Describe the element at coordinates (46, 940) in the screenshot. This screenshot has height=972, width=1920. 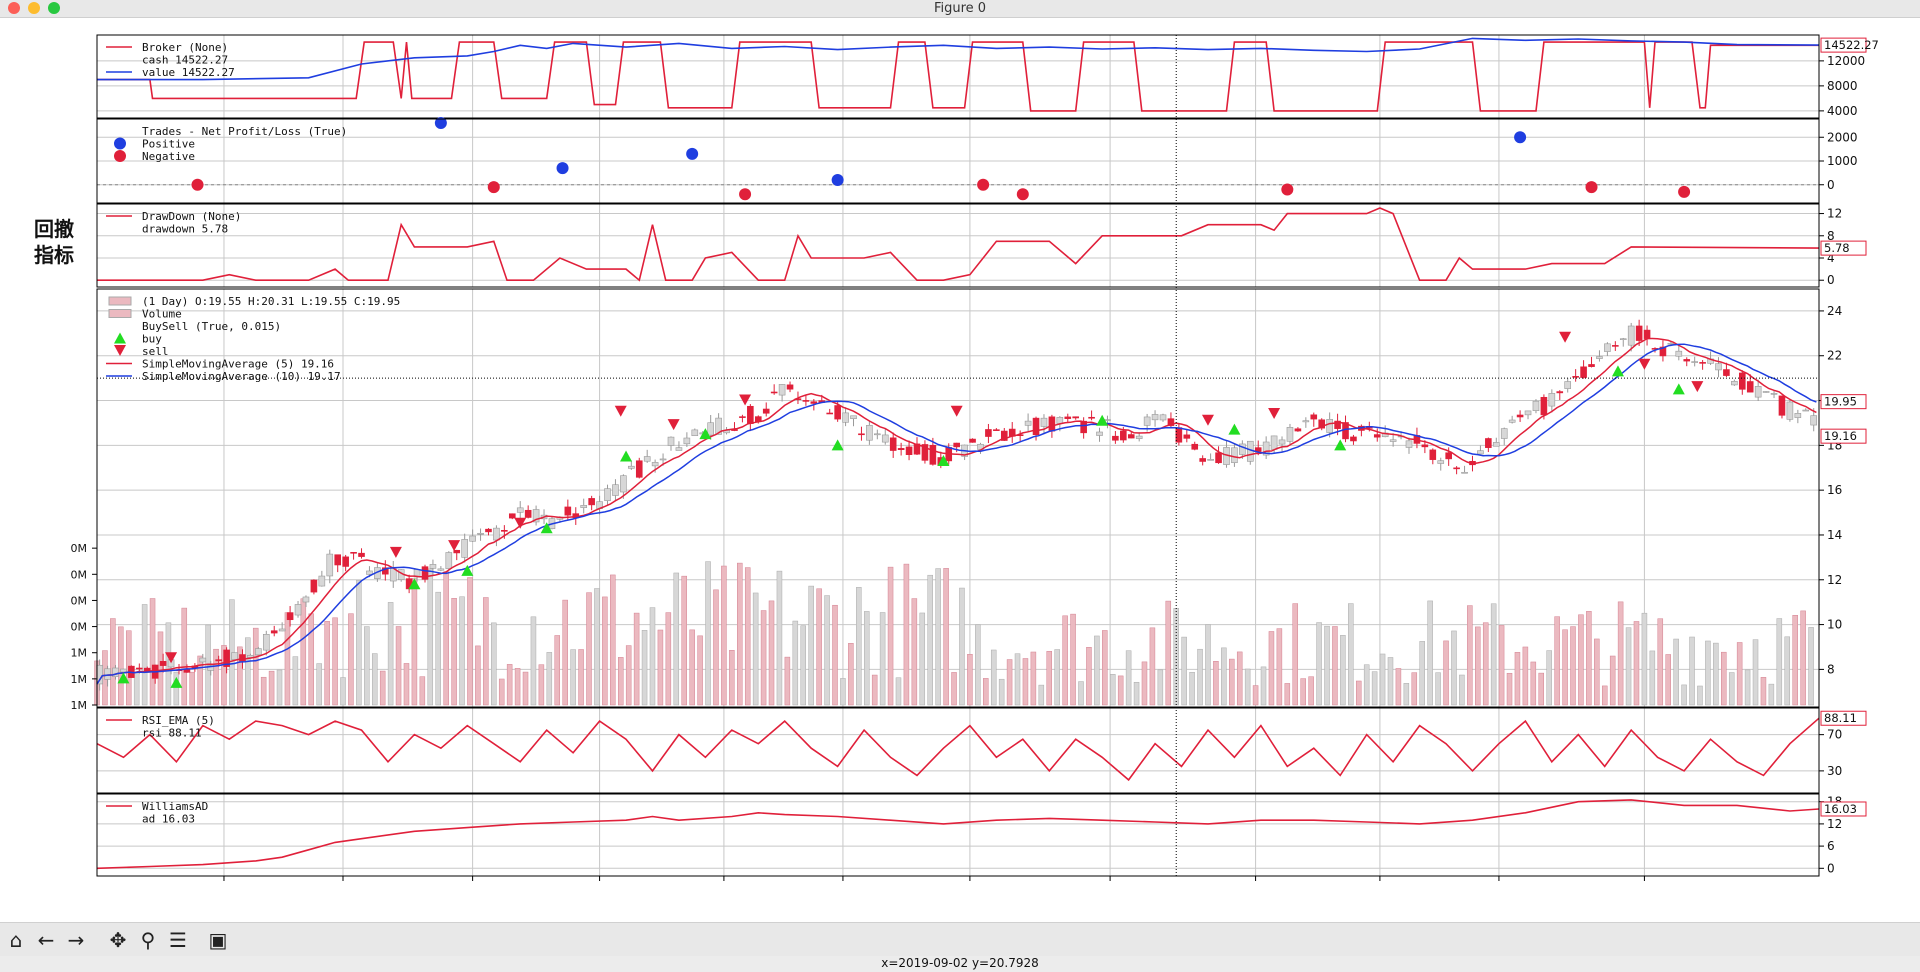
I see `back-icon: ←` at that location.